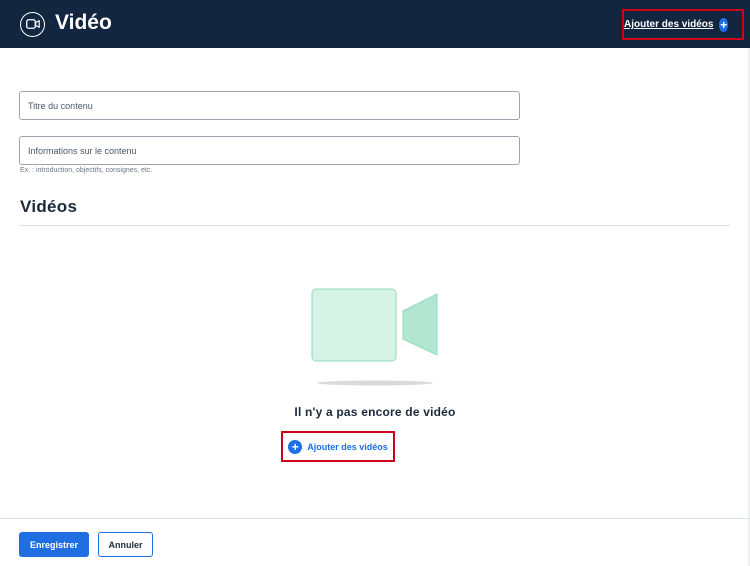 This screenshot has width=750, height=566. What do you see at coordinates (54, 544) in the screenshot?
I see `save-button: Enregistrer` at bounding box center [54, 544].